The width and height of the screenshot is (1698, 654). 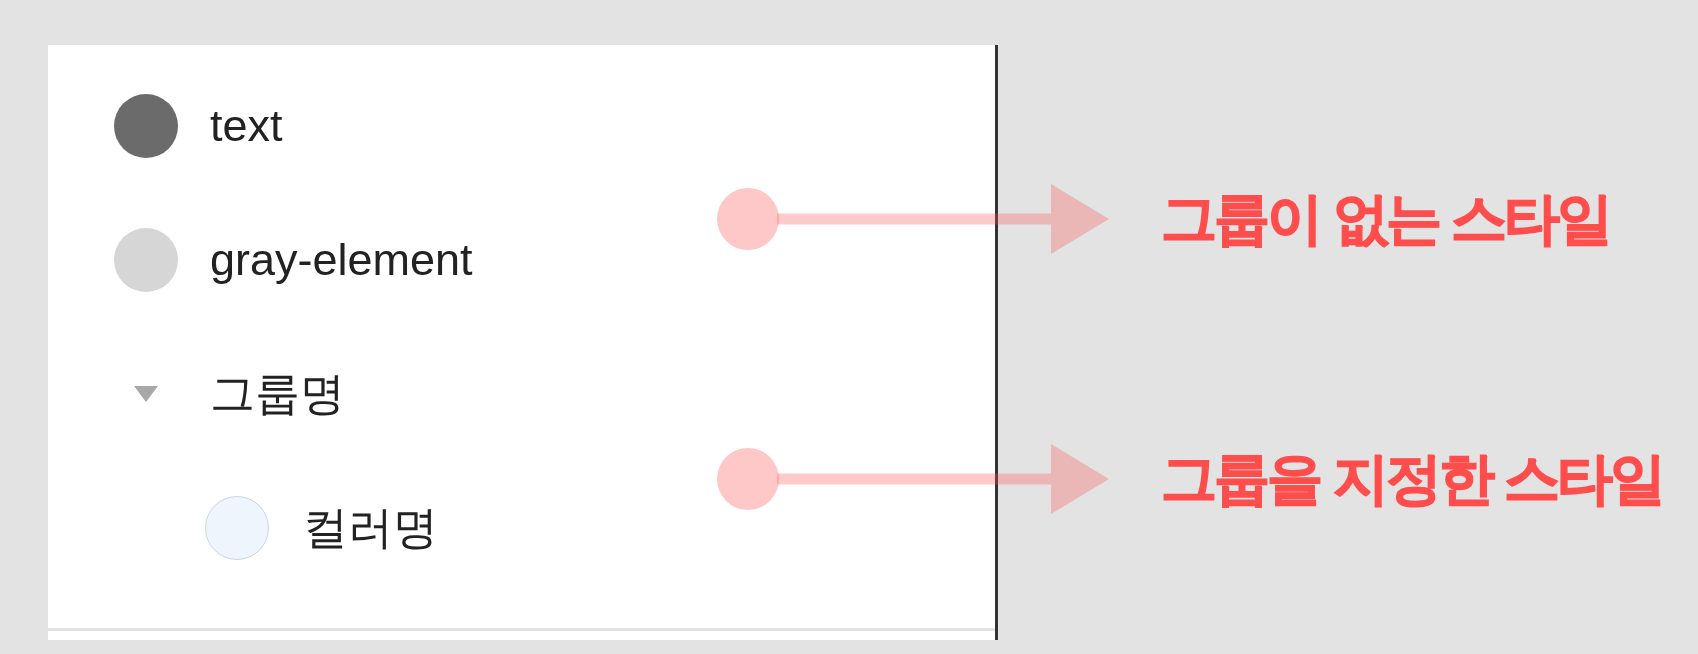 I want to click on group-name: 그룹명, so click(x=277, y=394).